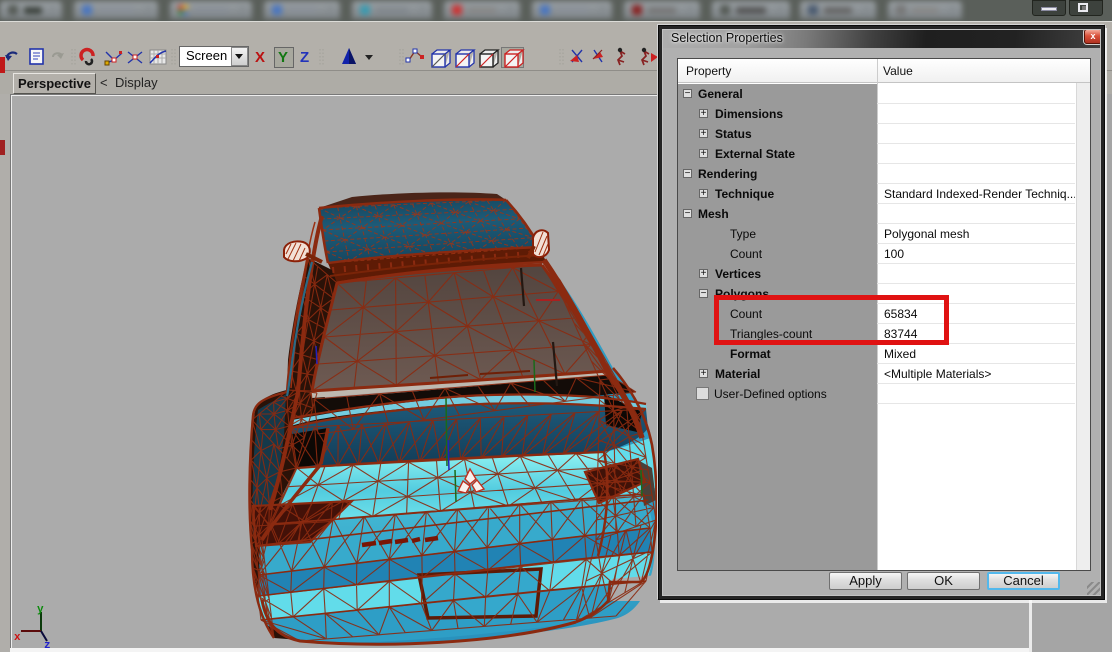  What do you see at coordinates (40, 610) in the screenshot?
I see `svg-text: y` at bounding box center [40, 610].